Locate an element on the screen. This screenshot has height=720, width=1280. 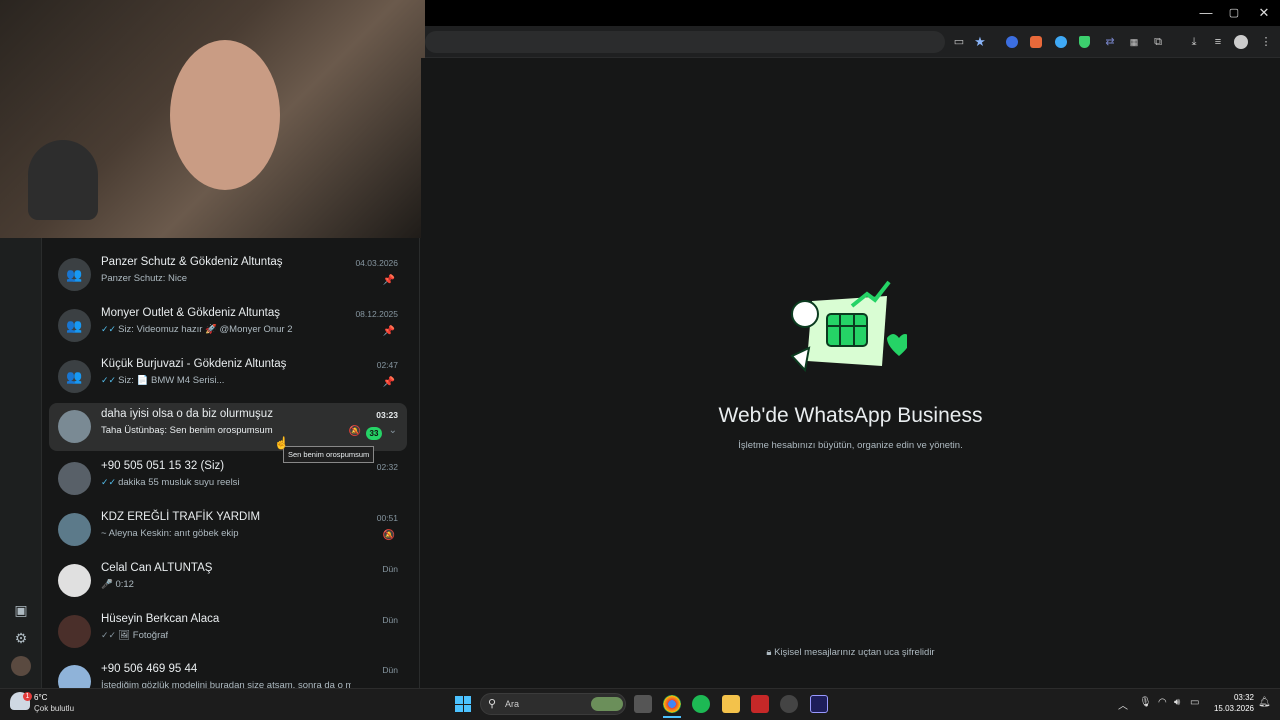
premiere-icon is located at coordinates (819, 704).